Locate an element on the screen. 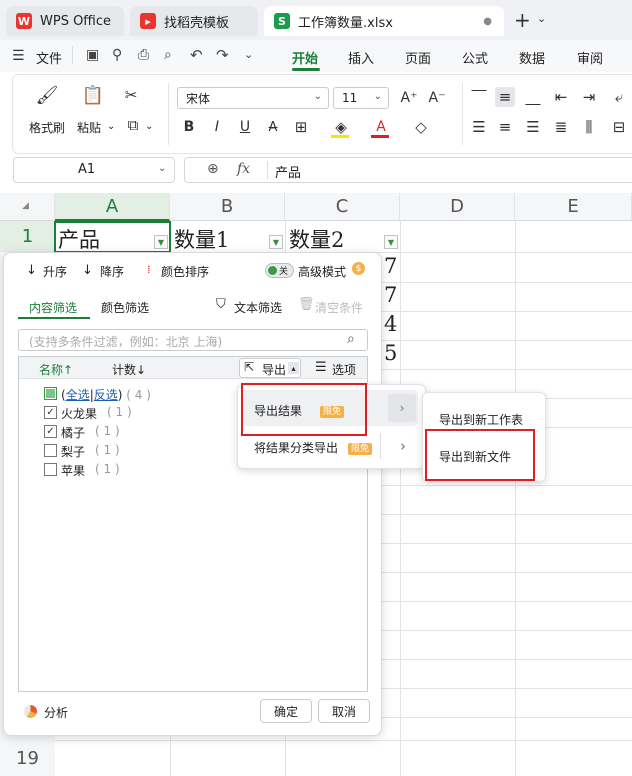 The width and height of the screenshot is (632, 776). zoom-search-icon: ⊕ is located at coordinates (213, 169).